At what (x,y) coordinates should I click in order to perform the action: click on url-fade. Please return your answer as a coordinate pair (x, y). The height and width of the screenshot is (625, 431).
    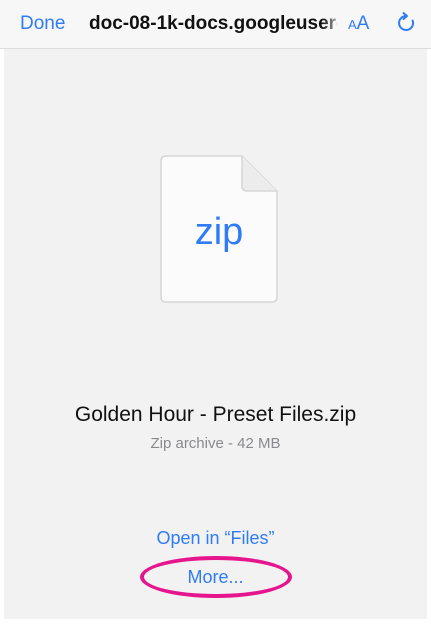
    Looking at the image, I should click on (333, 24).